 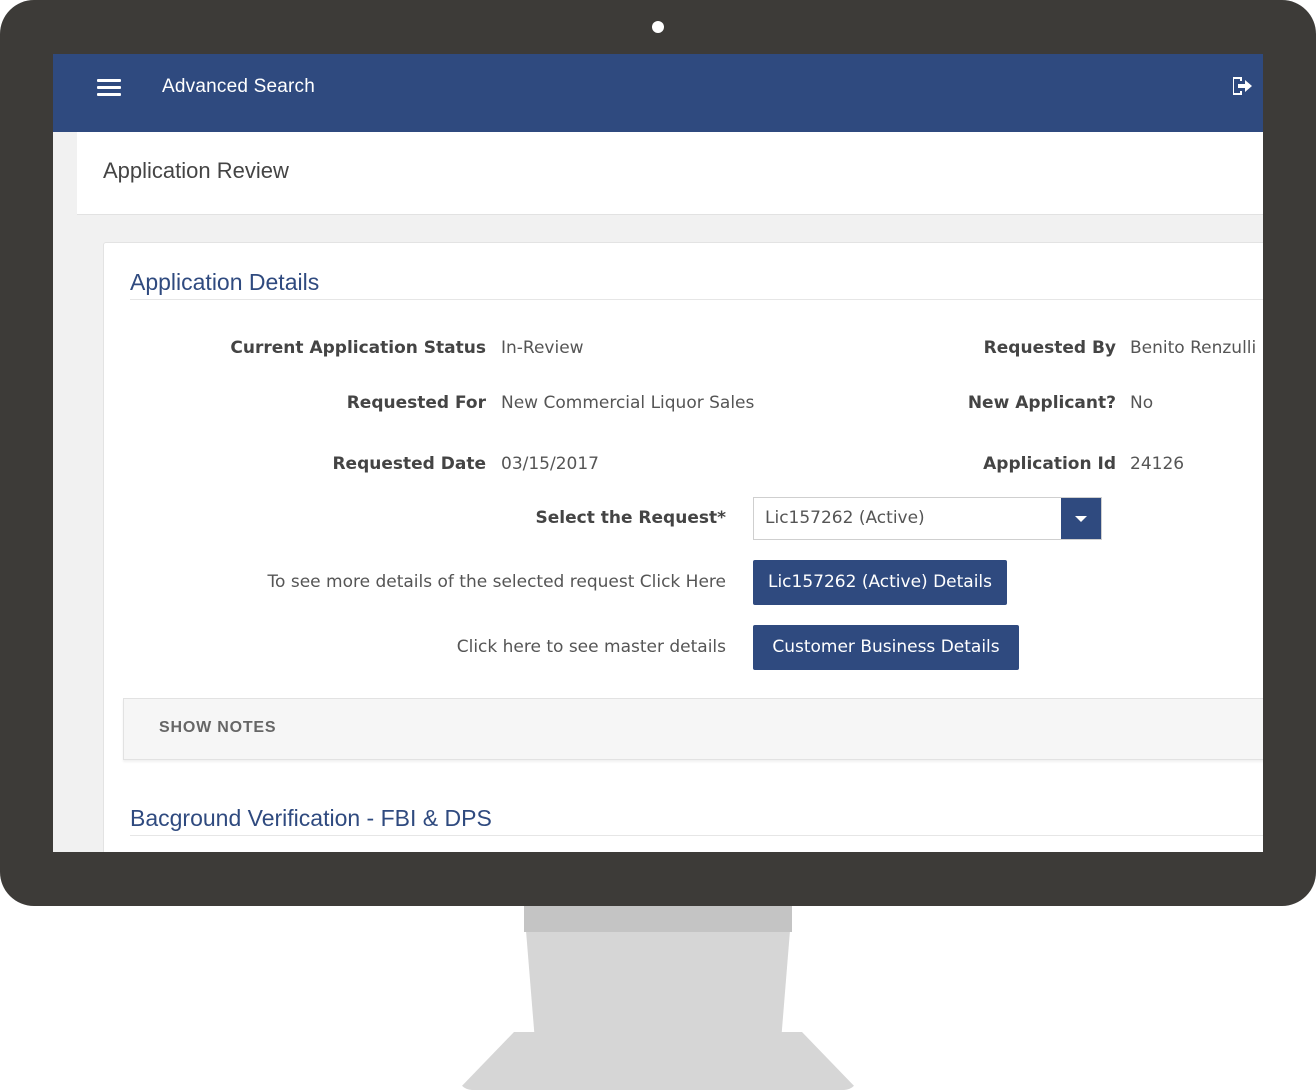 I want to click on requested-for-label: Requested For, so click(x=416, y=403).